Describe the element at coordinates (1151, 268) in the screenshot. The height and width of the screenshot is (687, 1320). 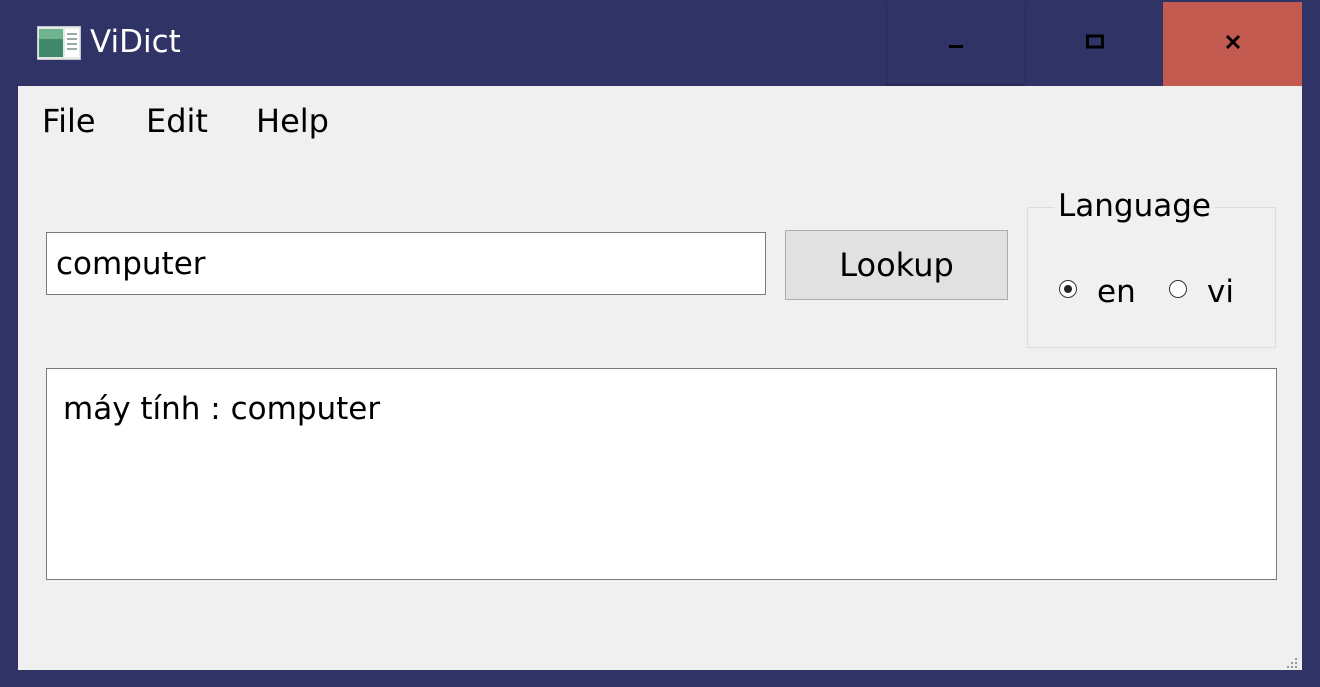
I see `language-group: Language en vi` at that location.